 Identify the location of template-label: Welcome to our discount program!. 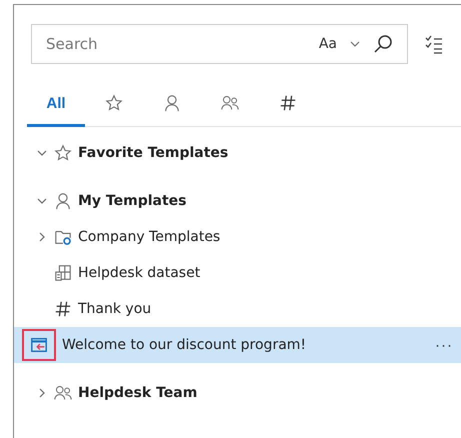
(185, 345).